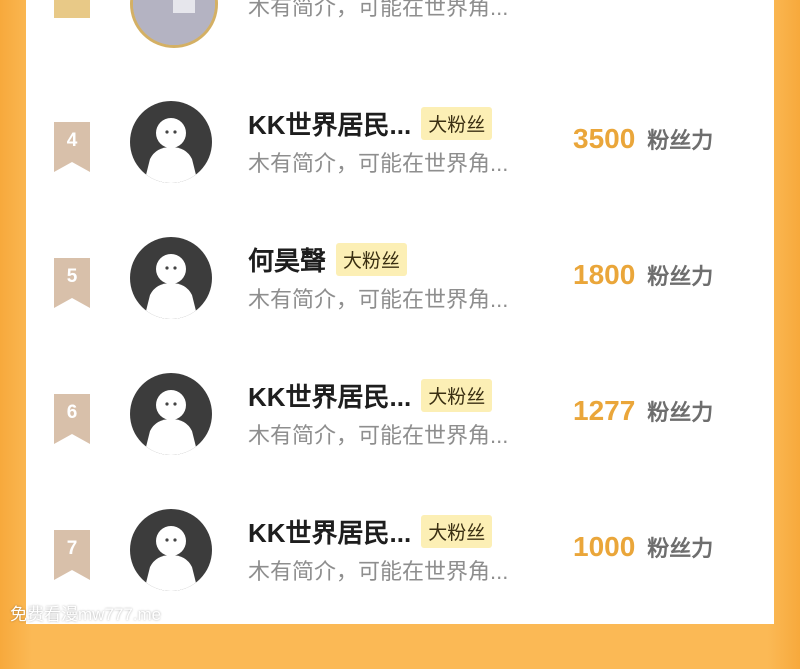 Image resolution: width=800 pixels, height=669 pixels. What do you see at coordinates (604, 546) in the screenshot?
I see `fan-power-value: 1000` at bounding box center [604, 546].